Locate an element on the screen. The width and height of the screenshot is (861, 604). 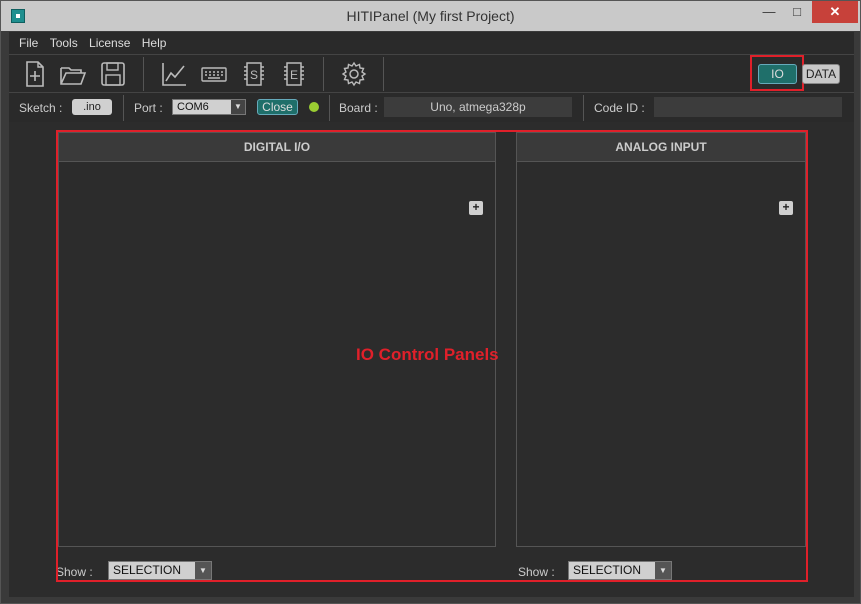
close-window-button: ✕ is located at coordinates (835, 12).